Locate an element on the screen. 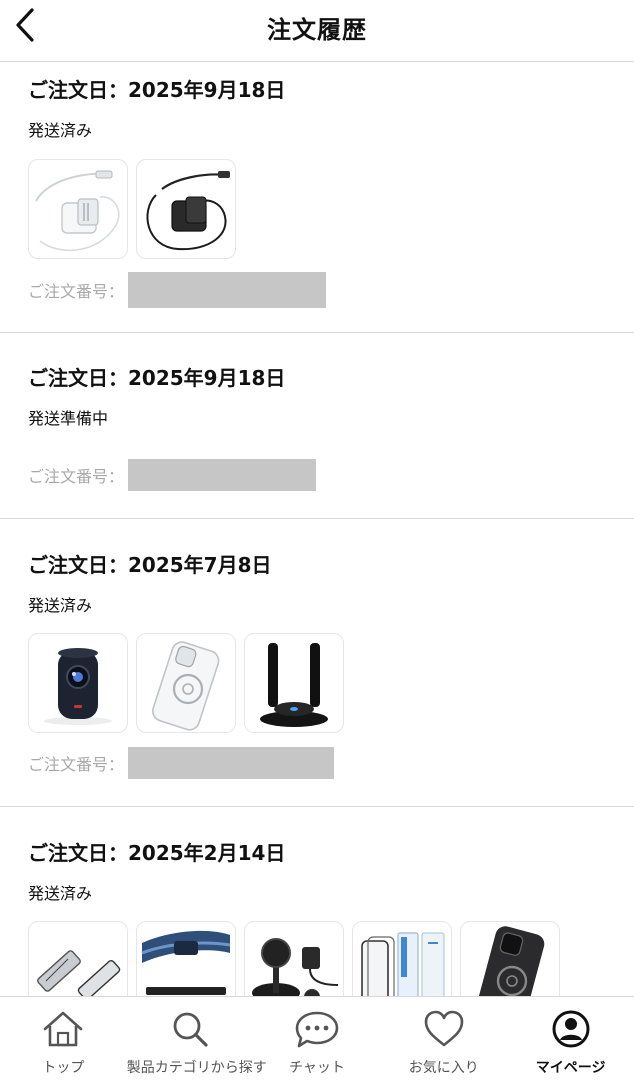  header: 注文履歴 is located at coordinates (317, 31).